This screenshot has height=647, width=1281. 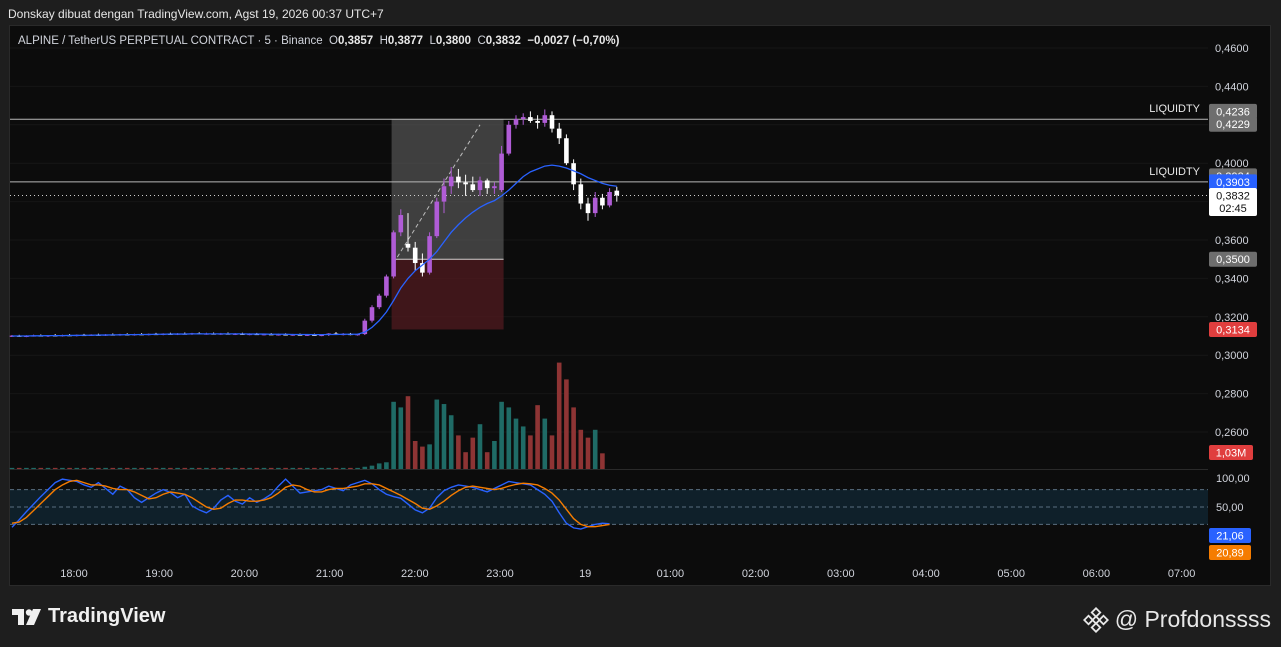 What do you see at coordinates (1182, 574) in the screenshot?
I see `time-tick-label: 07:00` at bounding box center [1182, 574].